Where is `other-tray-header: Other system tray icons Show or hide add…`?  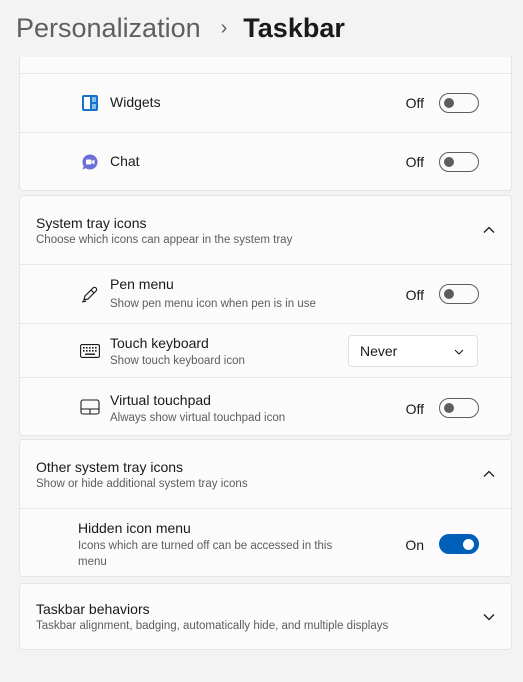
other-tray-header: Other system tray icons Show or hide add… is located at coordinates (265, 474).